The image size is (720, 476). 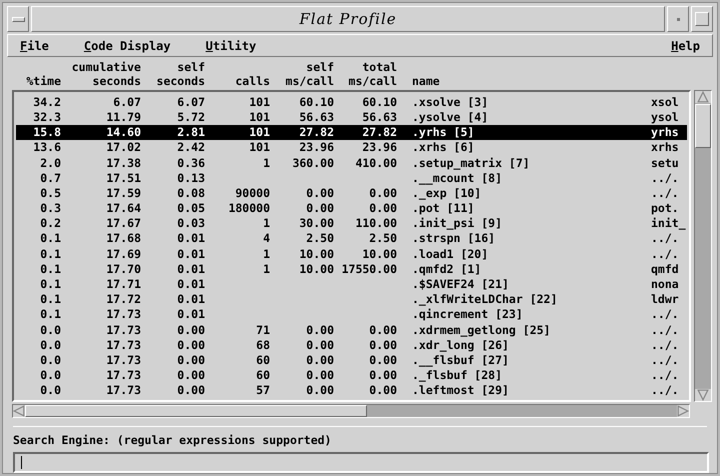 What do you see at coordinates (375, 224) in the screenshot?
I see `table-cell-text: 110.00` at bounding box center [375, 224].